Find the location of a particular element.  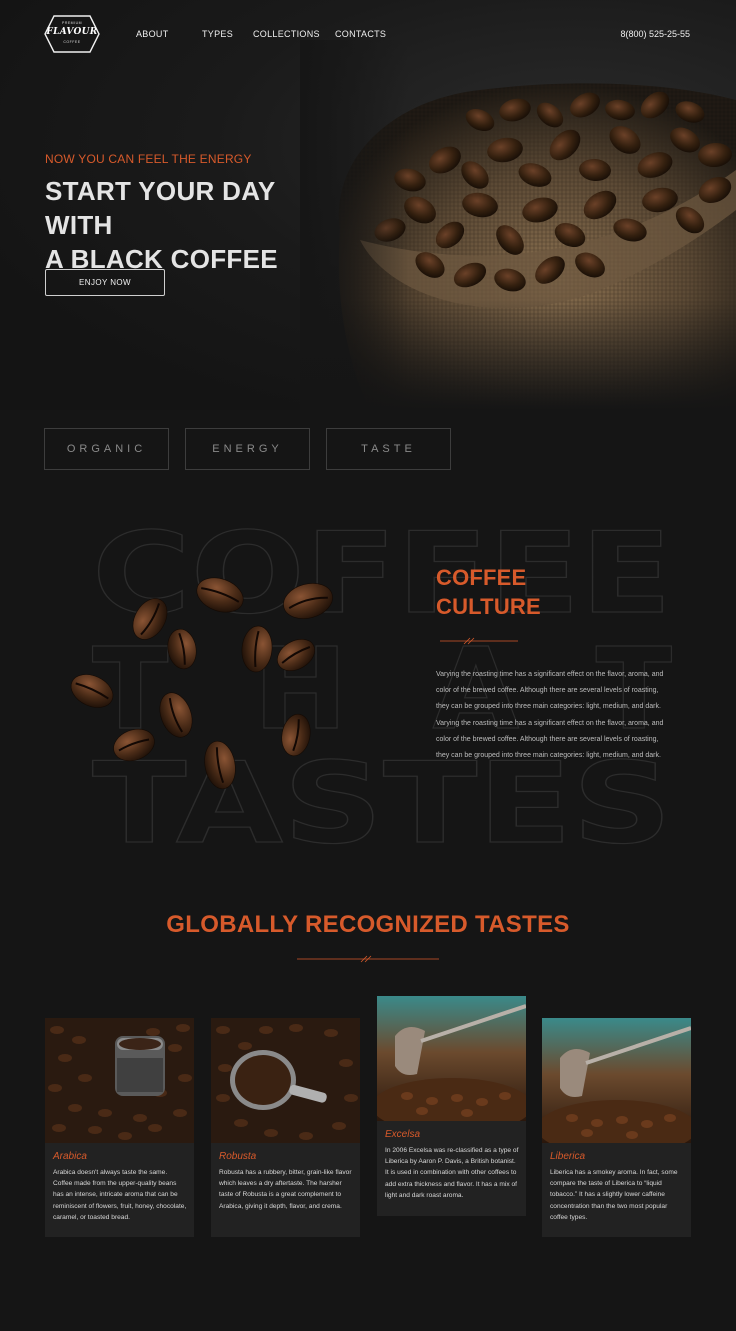

nav-about: ABOUT is located at coordinates (152, 34).